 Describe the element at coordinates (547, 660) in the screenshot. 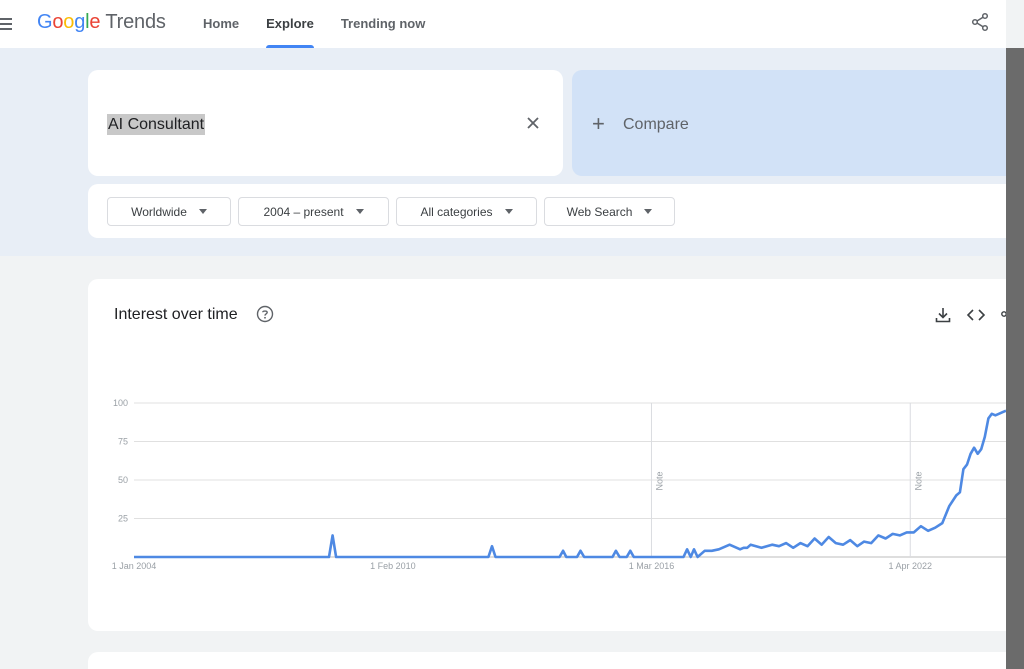

I see `next-section-card` at that location.